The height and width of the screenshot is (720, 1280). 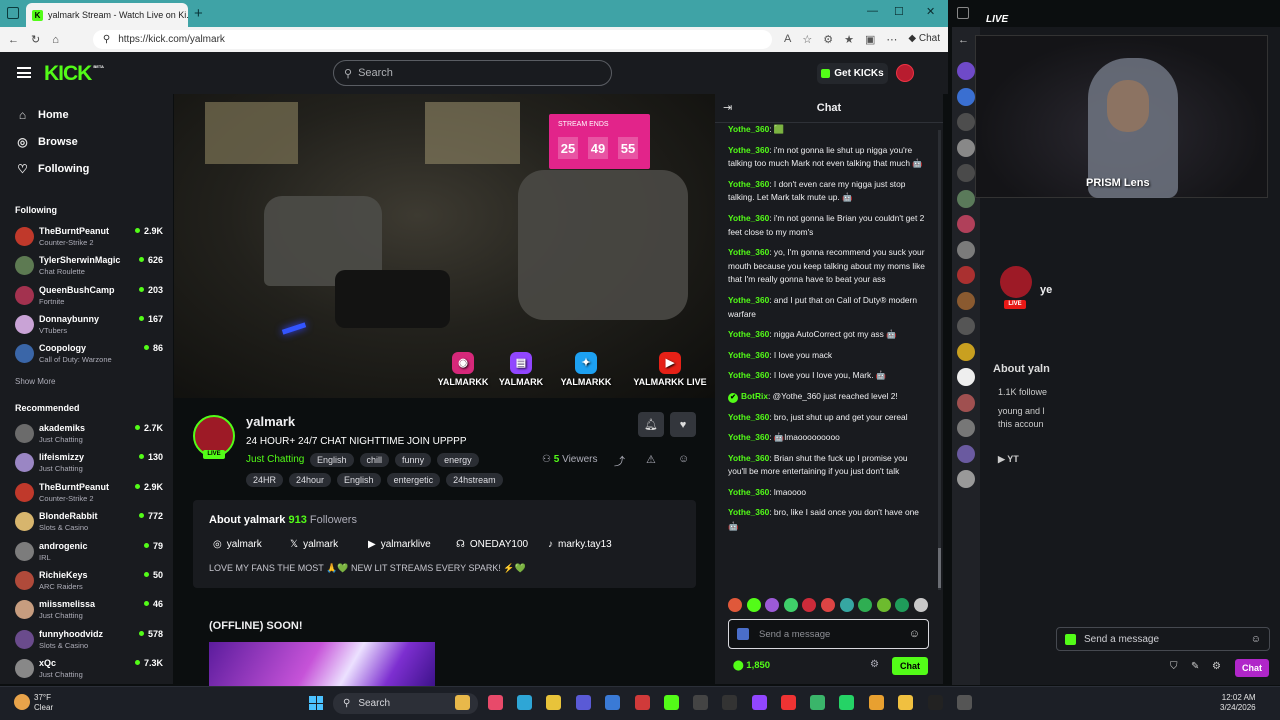 I want to click on sidebar-channel: TylerSherwinMagic Chat Roulette 626, so click(x=89, y=266).